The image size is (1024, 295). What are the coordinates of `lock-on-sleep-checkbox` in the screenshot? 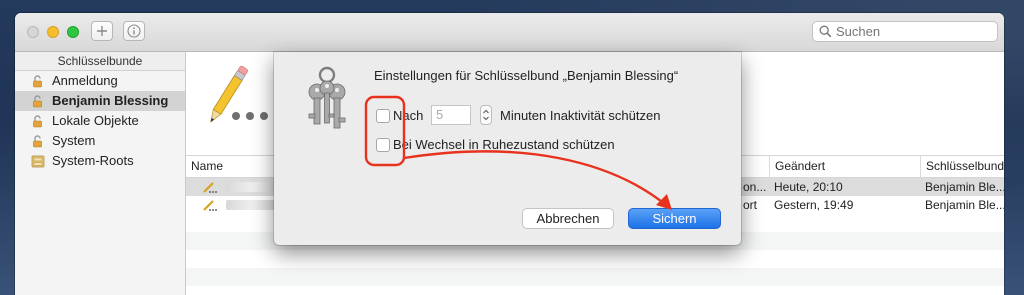 It's located at (383, 145).